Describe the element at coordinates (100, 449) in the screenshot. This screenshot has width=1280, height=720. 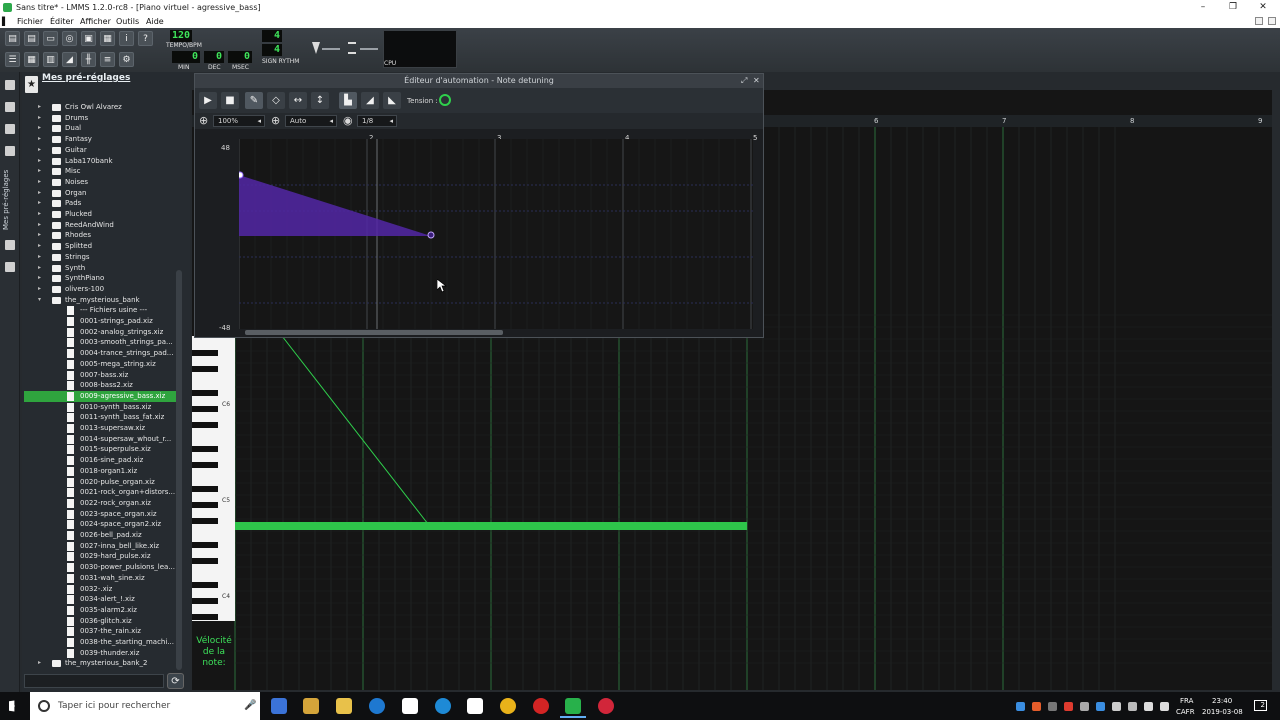
I see `preset-file: 0015-superpulse.xiz` at that location.